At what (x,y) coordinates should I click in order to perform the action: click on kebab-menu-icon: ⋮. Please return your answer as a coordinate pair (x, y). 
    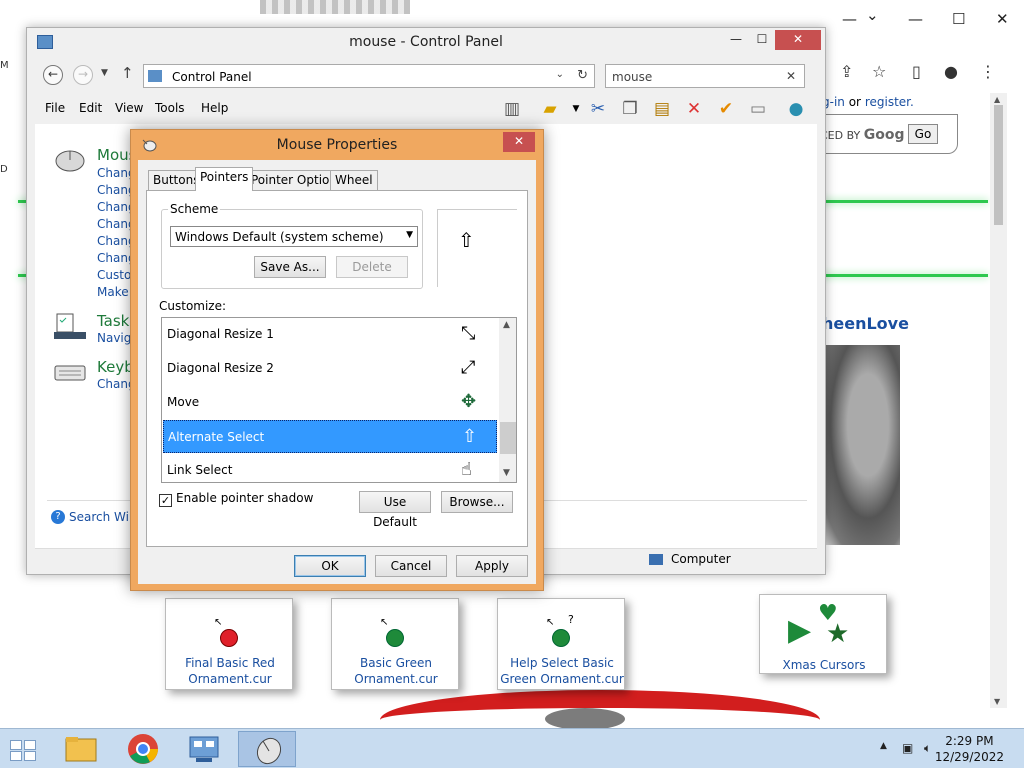
    Looking at the image, I should click on (988, 71).